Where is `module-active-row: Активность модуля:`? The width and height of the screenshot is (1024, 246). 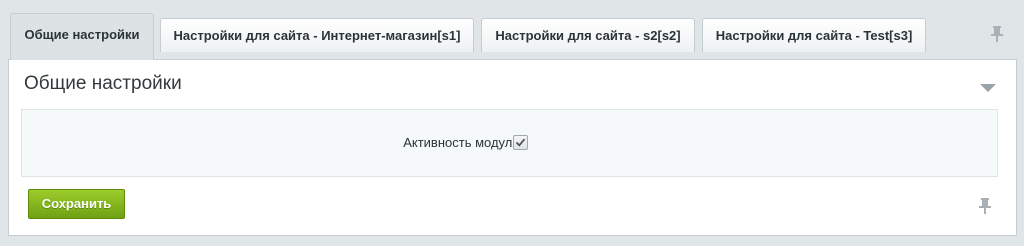
module-active-row: Активность модуля: is located at coordinates (509, 143).